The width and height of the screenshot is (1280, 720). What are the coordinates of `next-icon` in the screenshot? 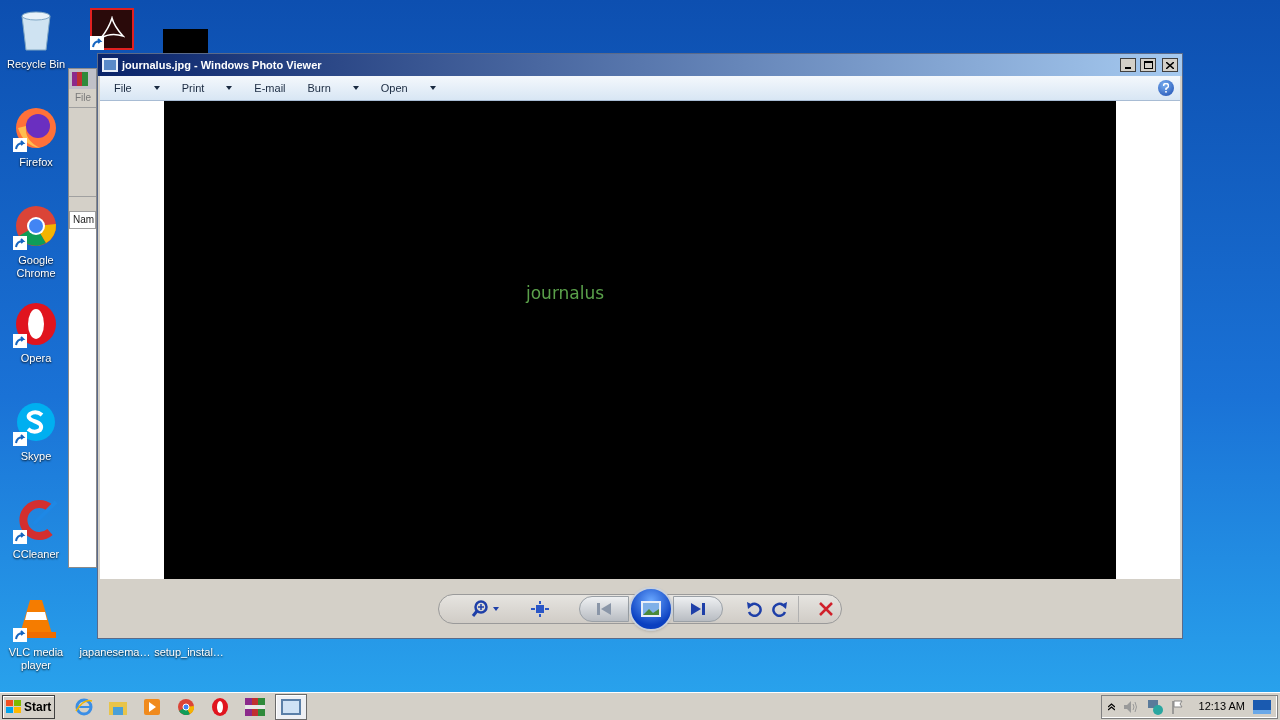 It's located at (698, 608).